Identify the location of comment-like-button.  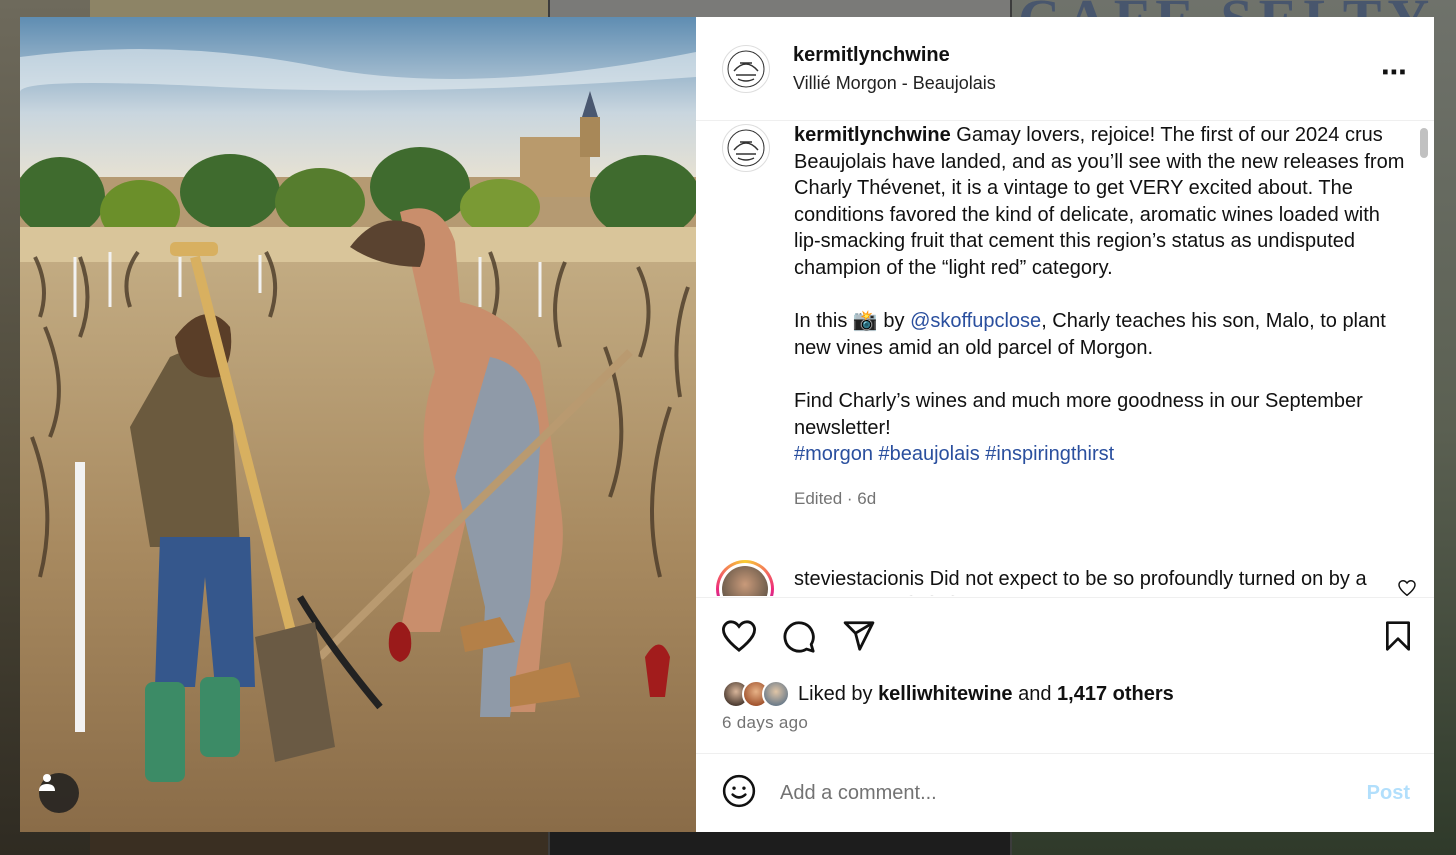
(1407, 587).